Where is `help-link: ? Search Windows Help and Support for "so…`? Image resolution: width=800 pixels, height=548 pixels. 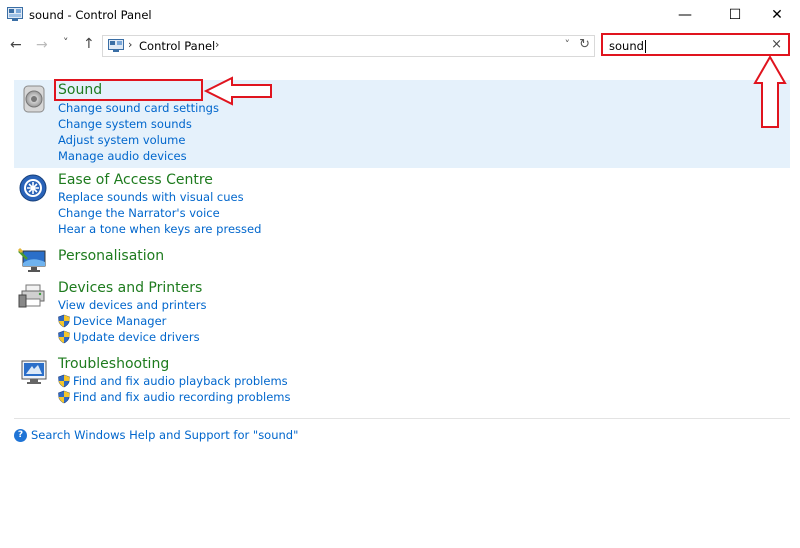
help-link: ? Search Windows Help and Support for "so… is located at coordinates (156, 435).